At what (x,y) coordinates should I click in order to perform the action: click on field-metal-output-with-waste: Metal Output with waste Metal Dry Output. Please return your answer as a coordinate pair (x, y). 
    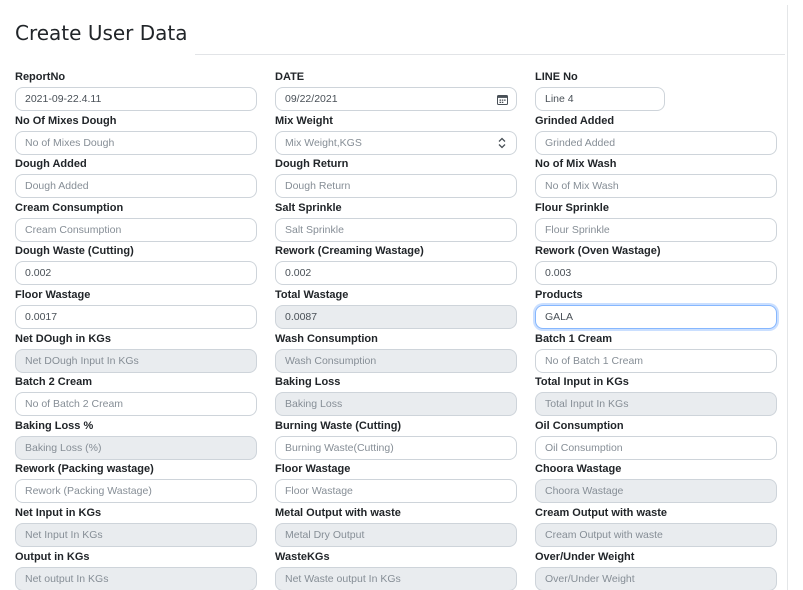
    Looking at the image, I should click on (405, 527).